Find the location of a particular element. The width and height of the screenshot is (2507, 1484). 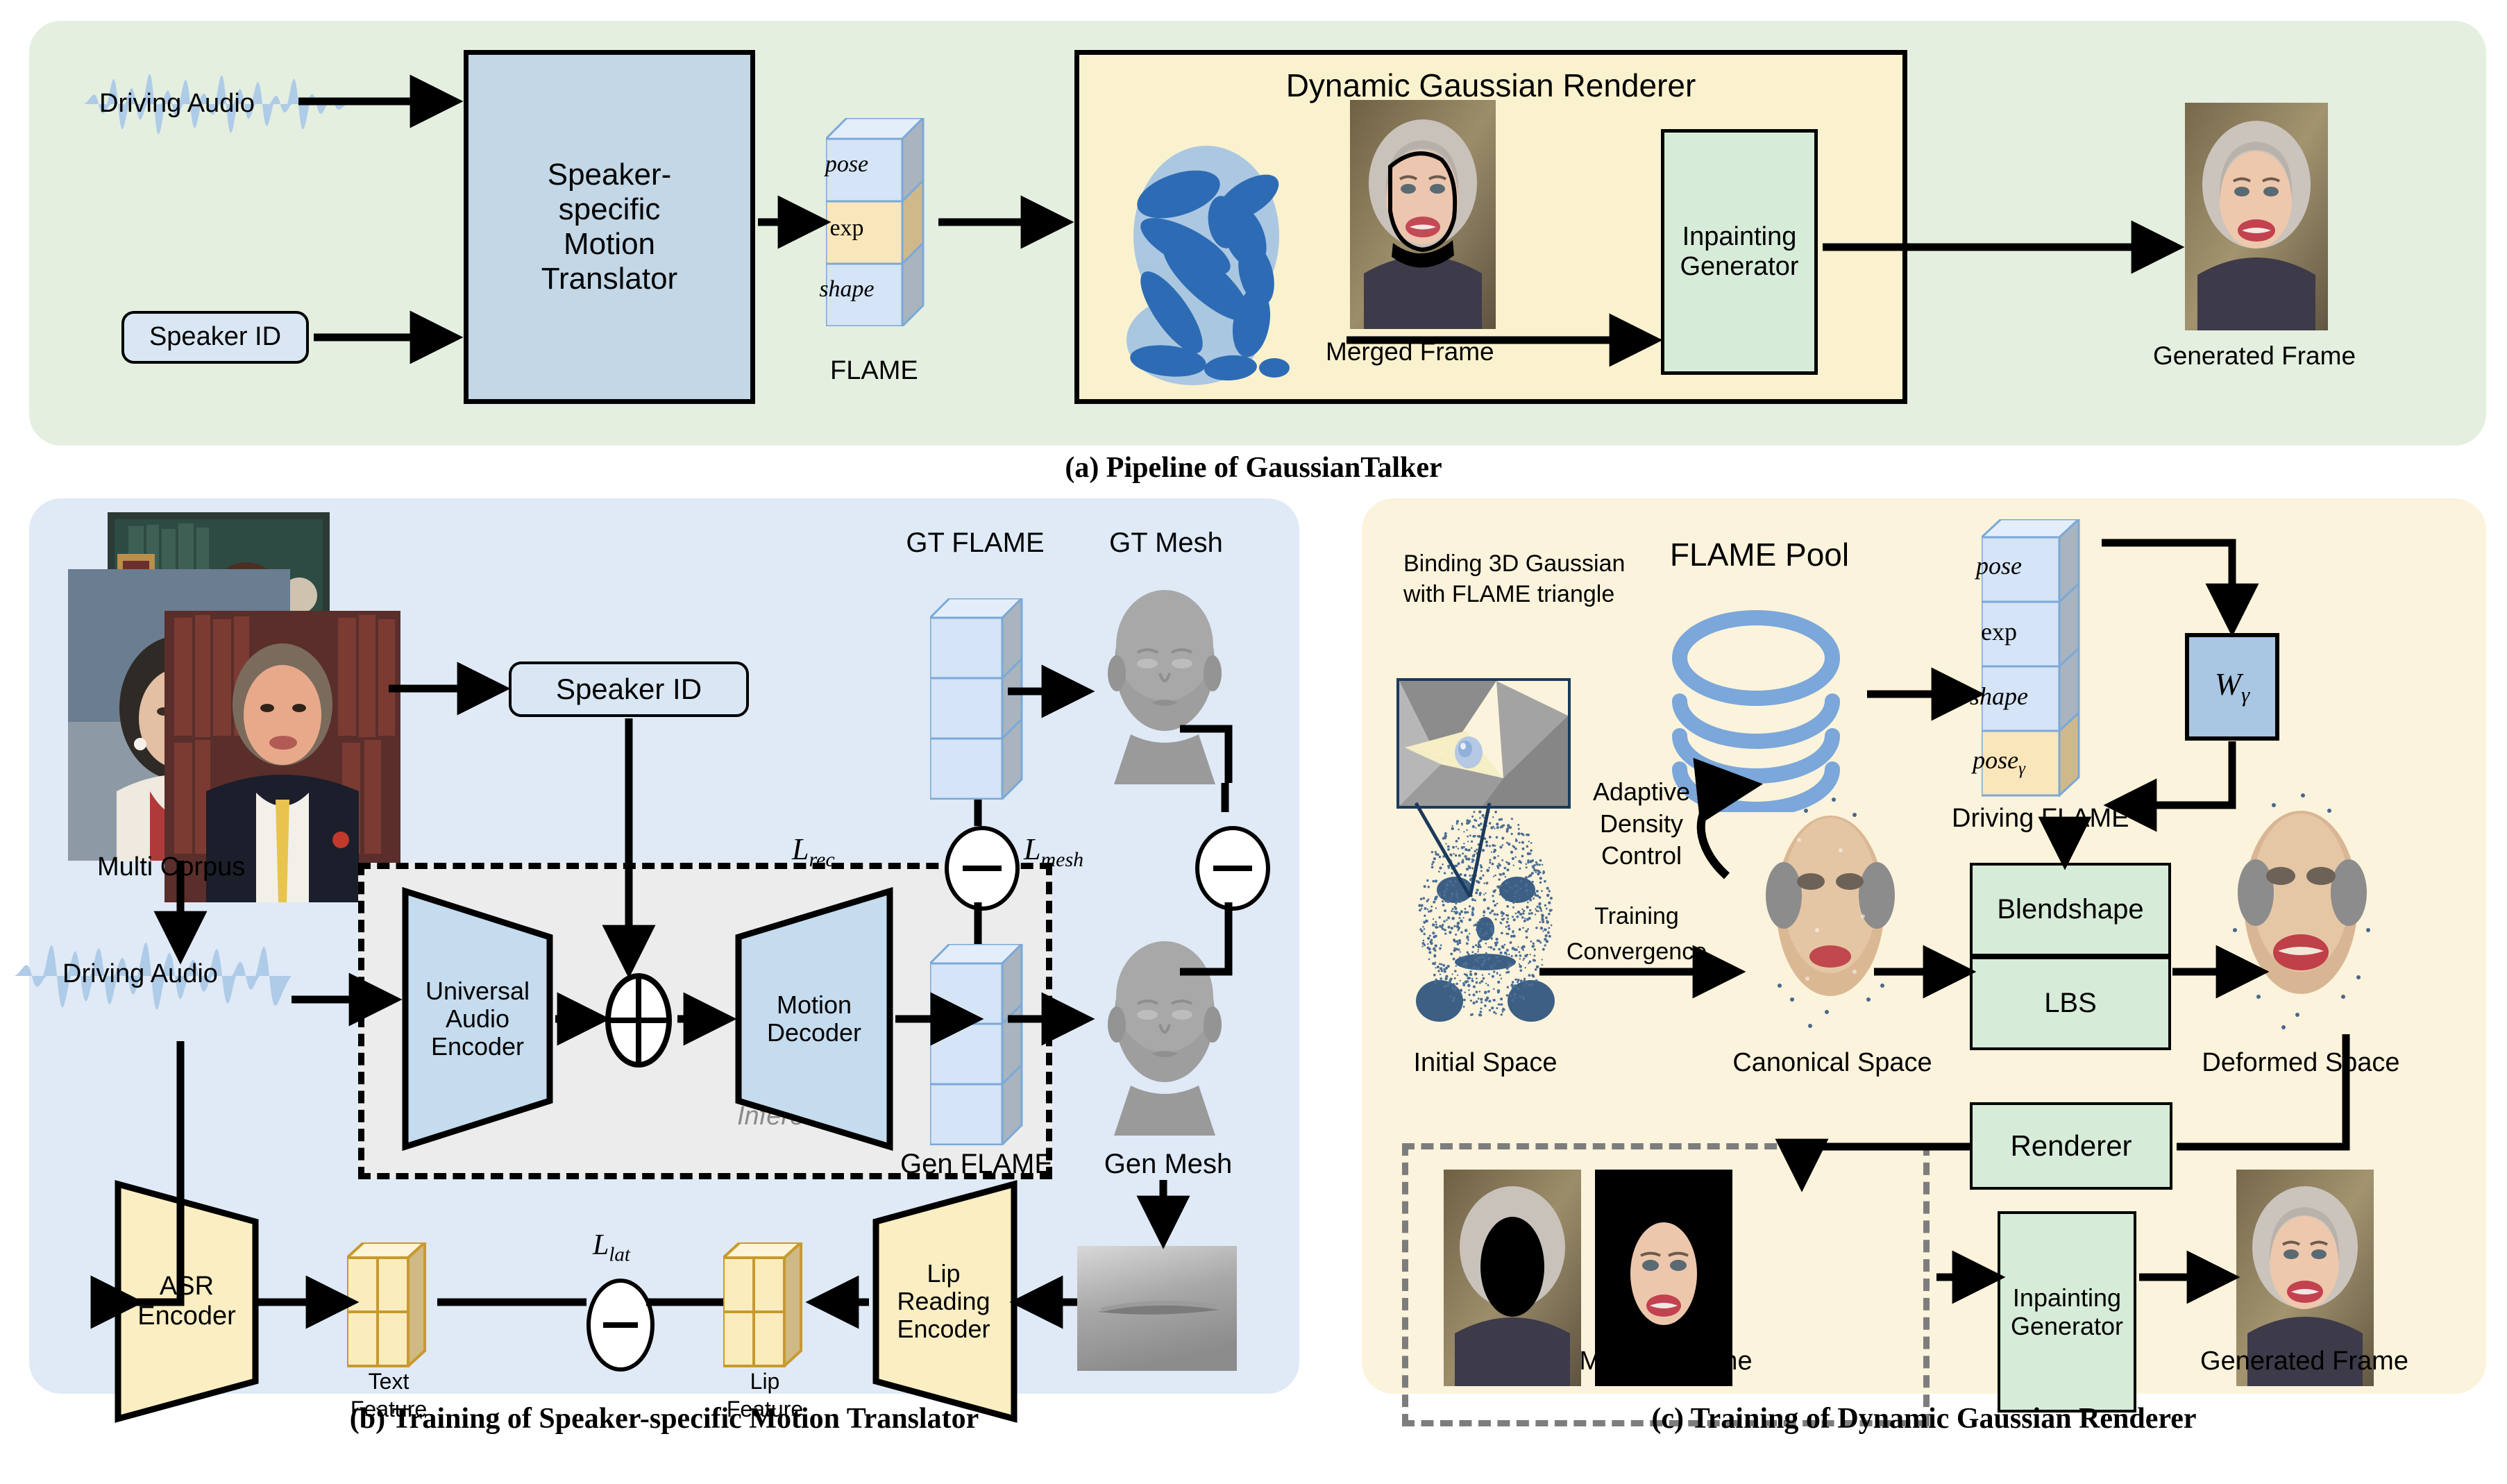

translator-line-1: specific is located at coordinates (609, 209).